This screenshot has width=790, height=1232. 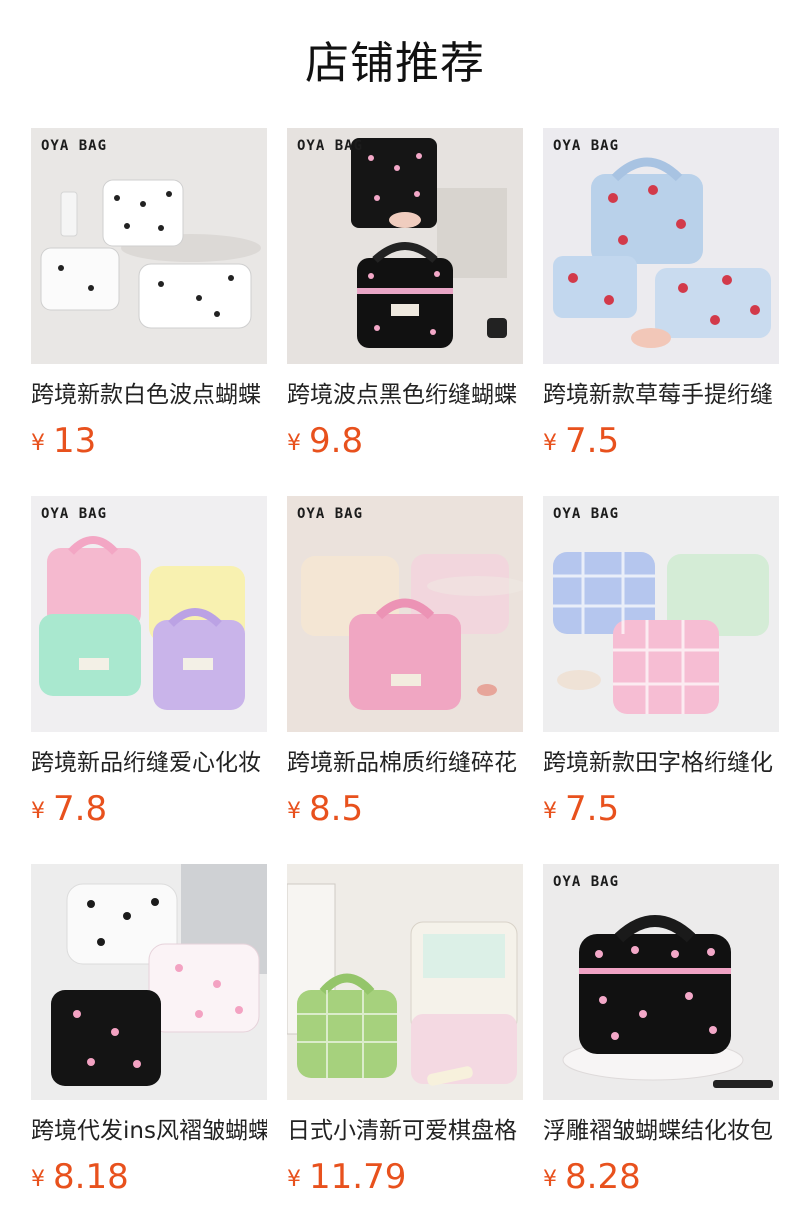 I want to click on product-card: OYA BAG 跨境新款草莓手提绗缝 ¥7.5, so click(x=661, y=300).